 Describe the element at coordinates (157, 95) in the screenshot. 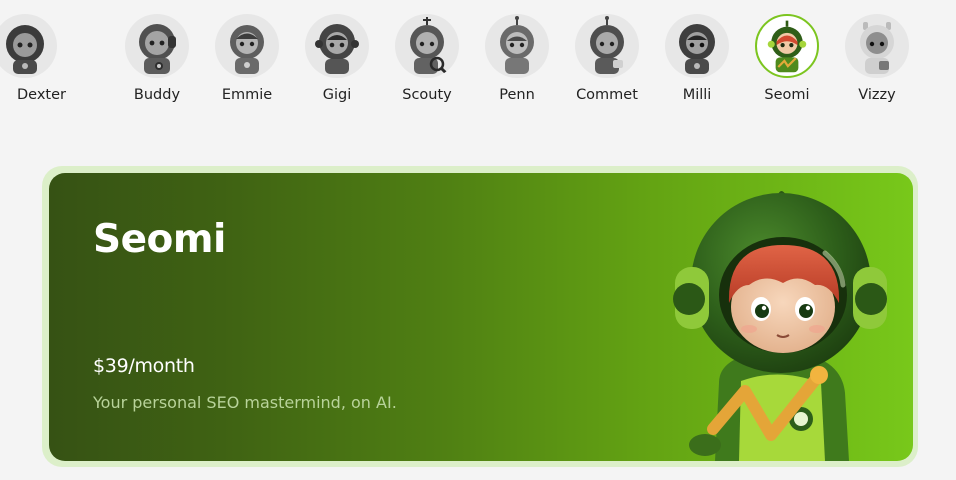

I see `agent-name: Buddy` at that location.